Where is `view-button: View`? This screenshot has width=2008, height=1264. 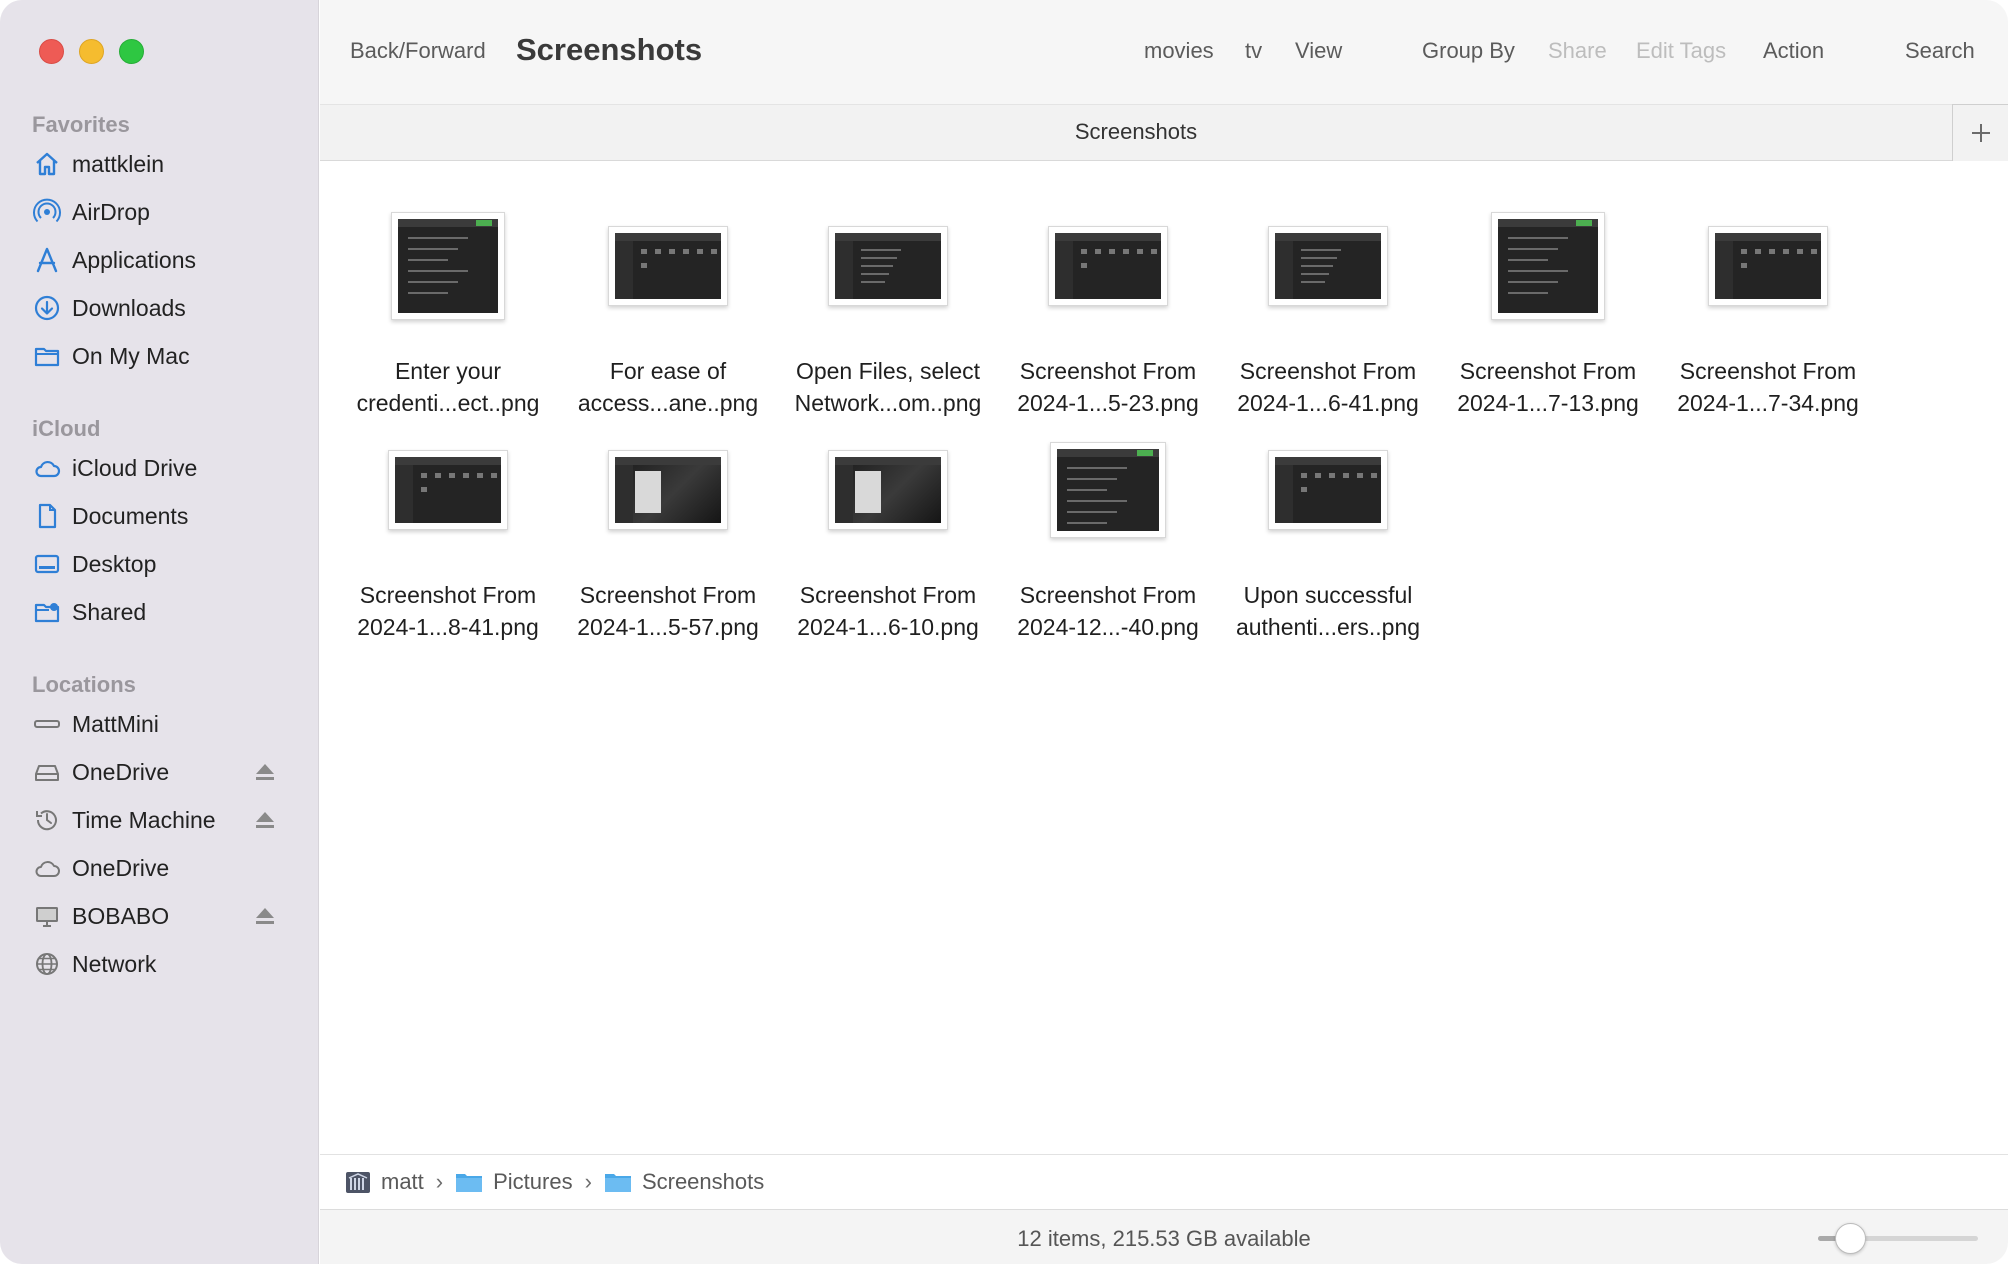
view-button: View is located at coordinates (1318, 51).